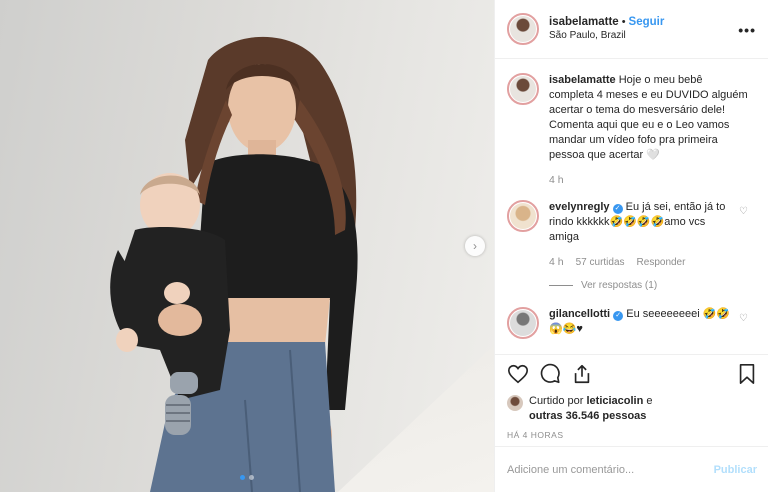 The image size is (768, 492). What do you see at coordinates (631, 323) in the screenshot?
I see `comment-item: gilancellotti ✓ Eu seeeeeeeei 🤣🤣😱😂♥ ♡` at bounding box center [631, 323].